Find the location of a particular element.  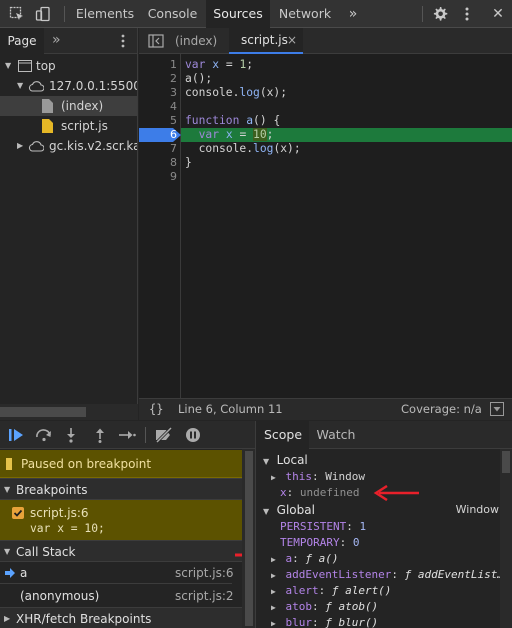

scope-tabbar: Scope Watch is located at coordinates (384, 435).